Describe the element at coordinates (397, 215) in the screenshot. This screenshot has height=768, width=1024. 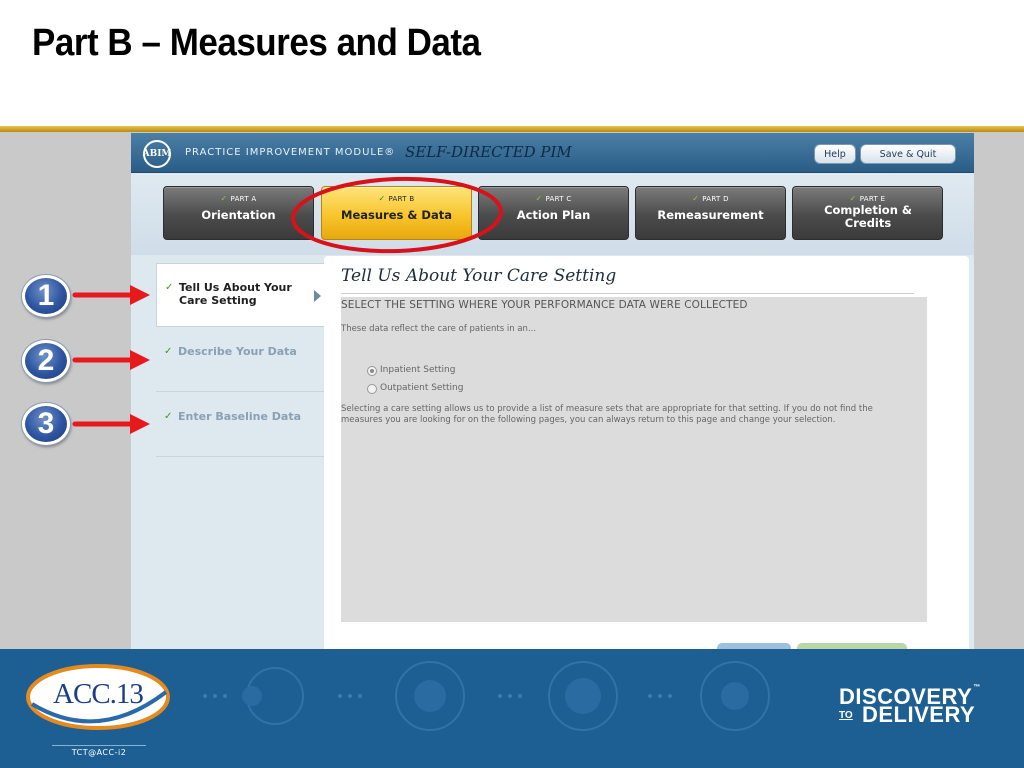
I see `highlight-ring` at that location.